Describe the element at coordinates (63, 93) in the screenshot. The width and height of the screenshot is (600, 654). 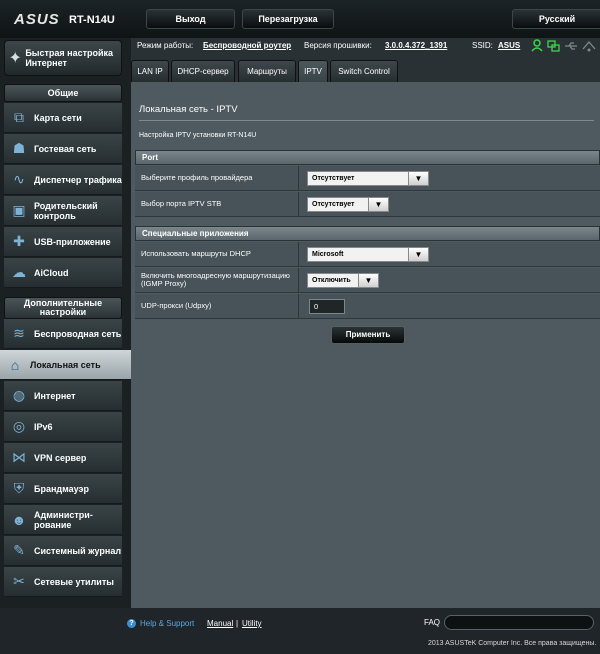
I see `general-header: Общие` at that location.